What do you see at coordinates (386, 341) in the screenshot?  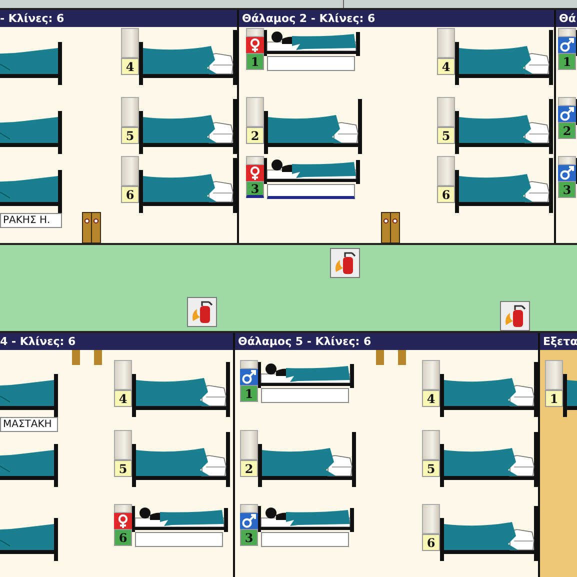 I see `room-header: Θάλαμος 5 - Κλίνες: 6` at bounding box center [386, 341].